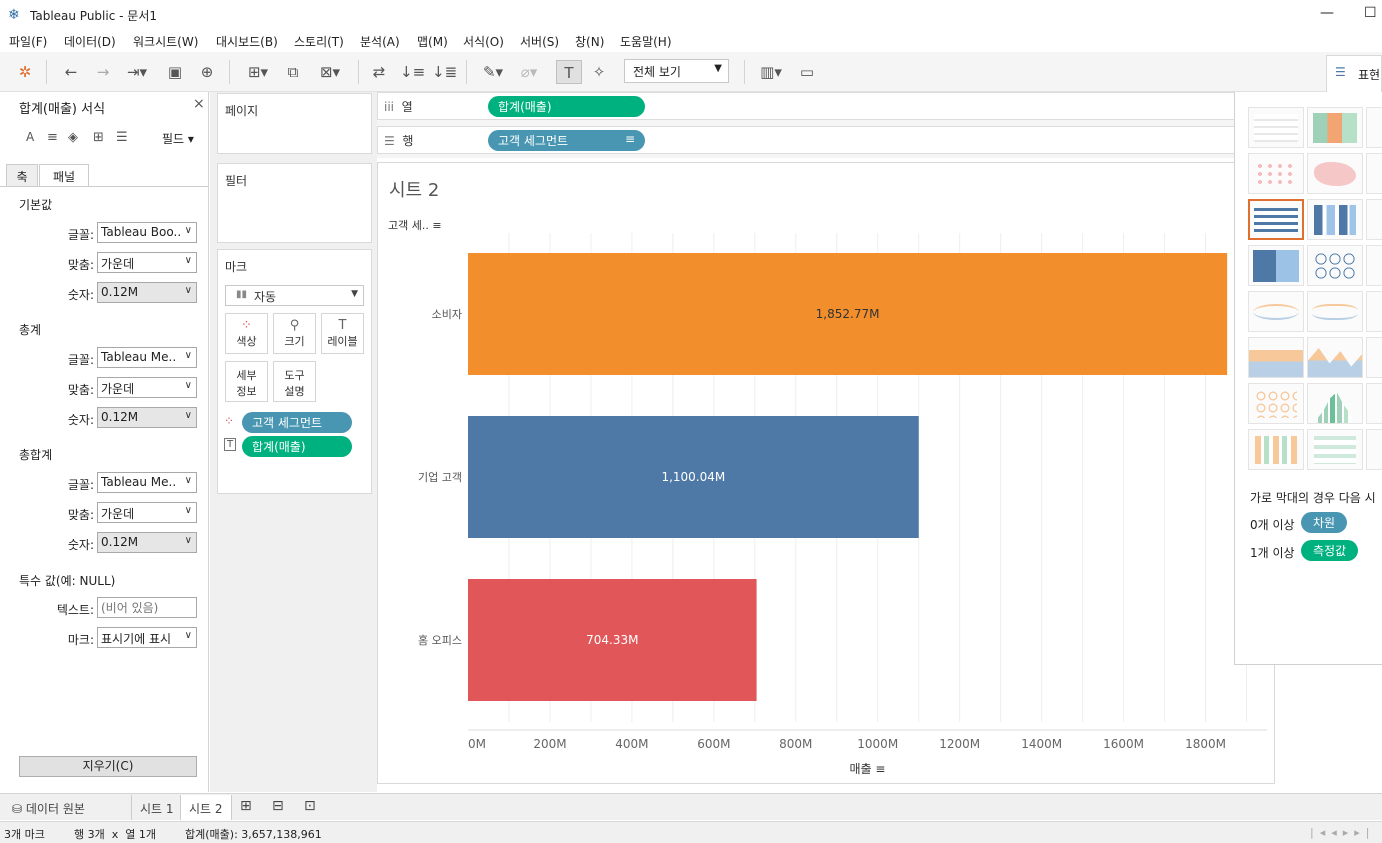 Image resolution: width=1382 pixels, height=843 pixels. I want to click on showme-area-continuous, so click(1276, 357).